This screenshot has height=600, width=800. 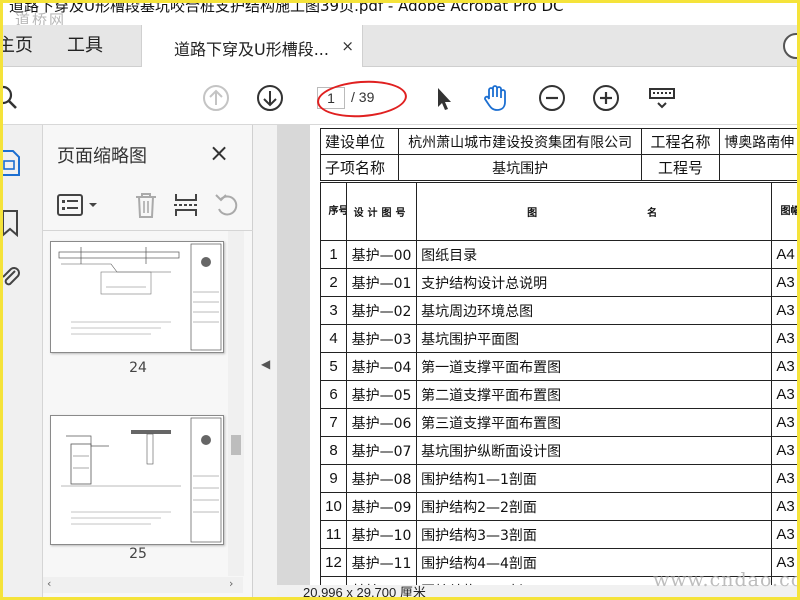 I want to click on table-row: 11 基护—10 围护结构3—3剖面 A3, so click(x=558, y=534).